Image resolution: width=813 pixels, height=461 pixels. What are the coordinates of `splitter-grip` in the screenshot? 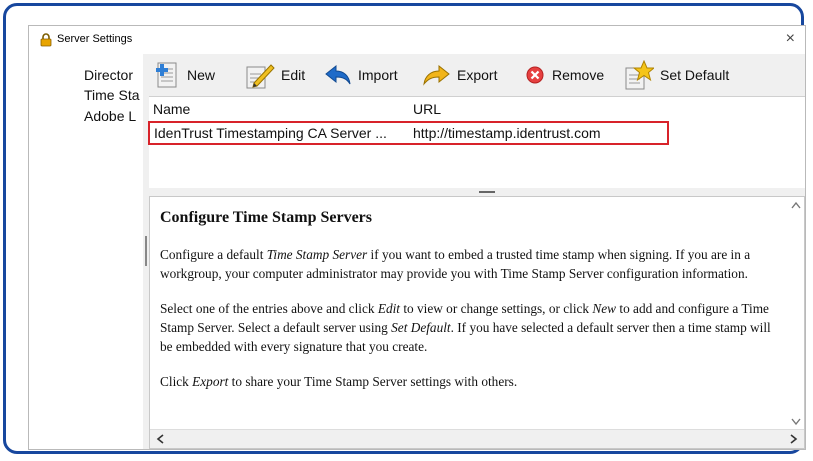 It's located at (146, 251).